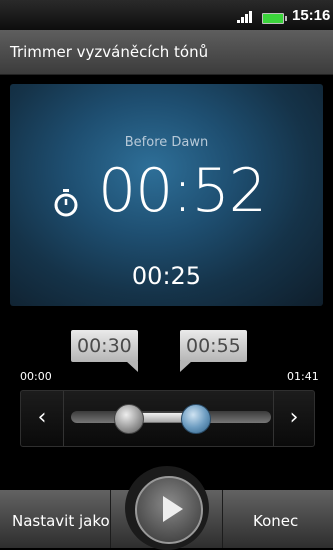 Image resolution: width=333 pixels, height=550 pixels. Describe the element at coordinates (303, 376) in the screenshot. I see `range-max-label: 01:41` at that location.